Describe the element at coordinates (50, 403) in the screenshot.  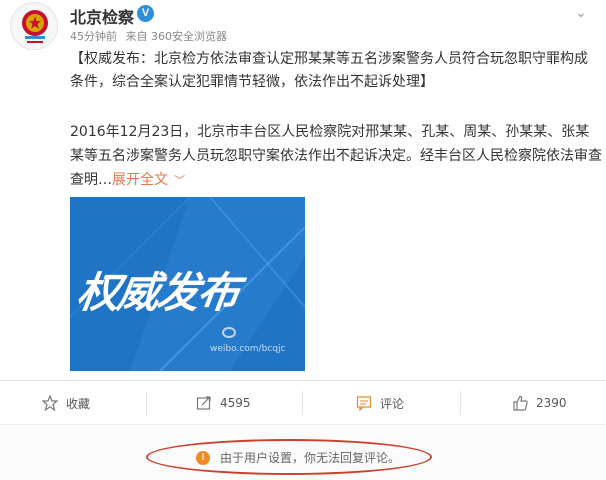
I see `star-icon` at that location.